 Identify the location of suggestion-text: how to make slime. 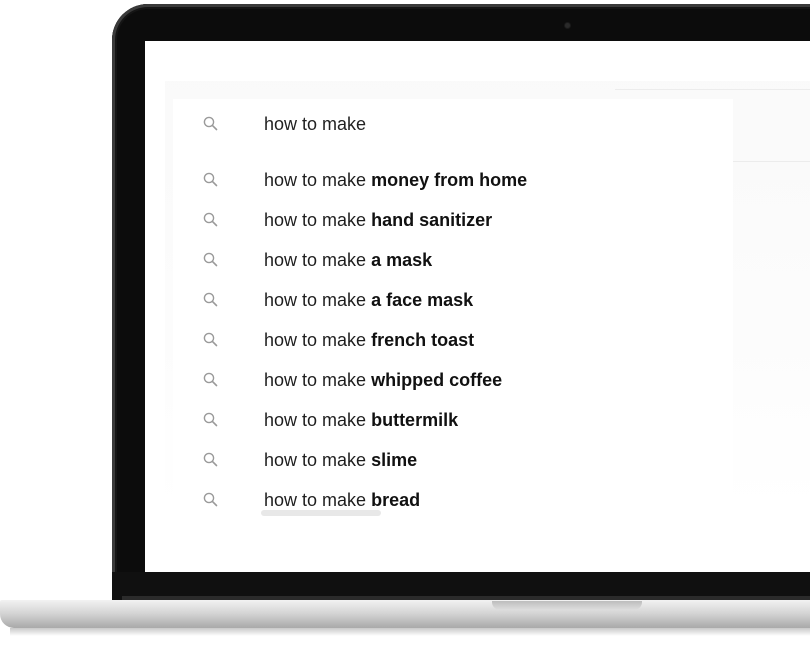
(340, 460).